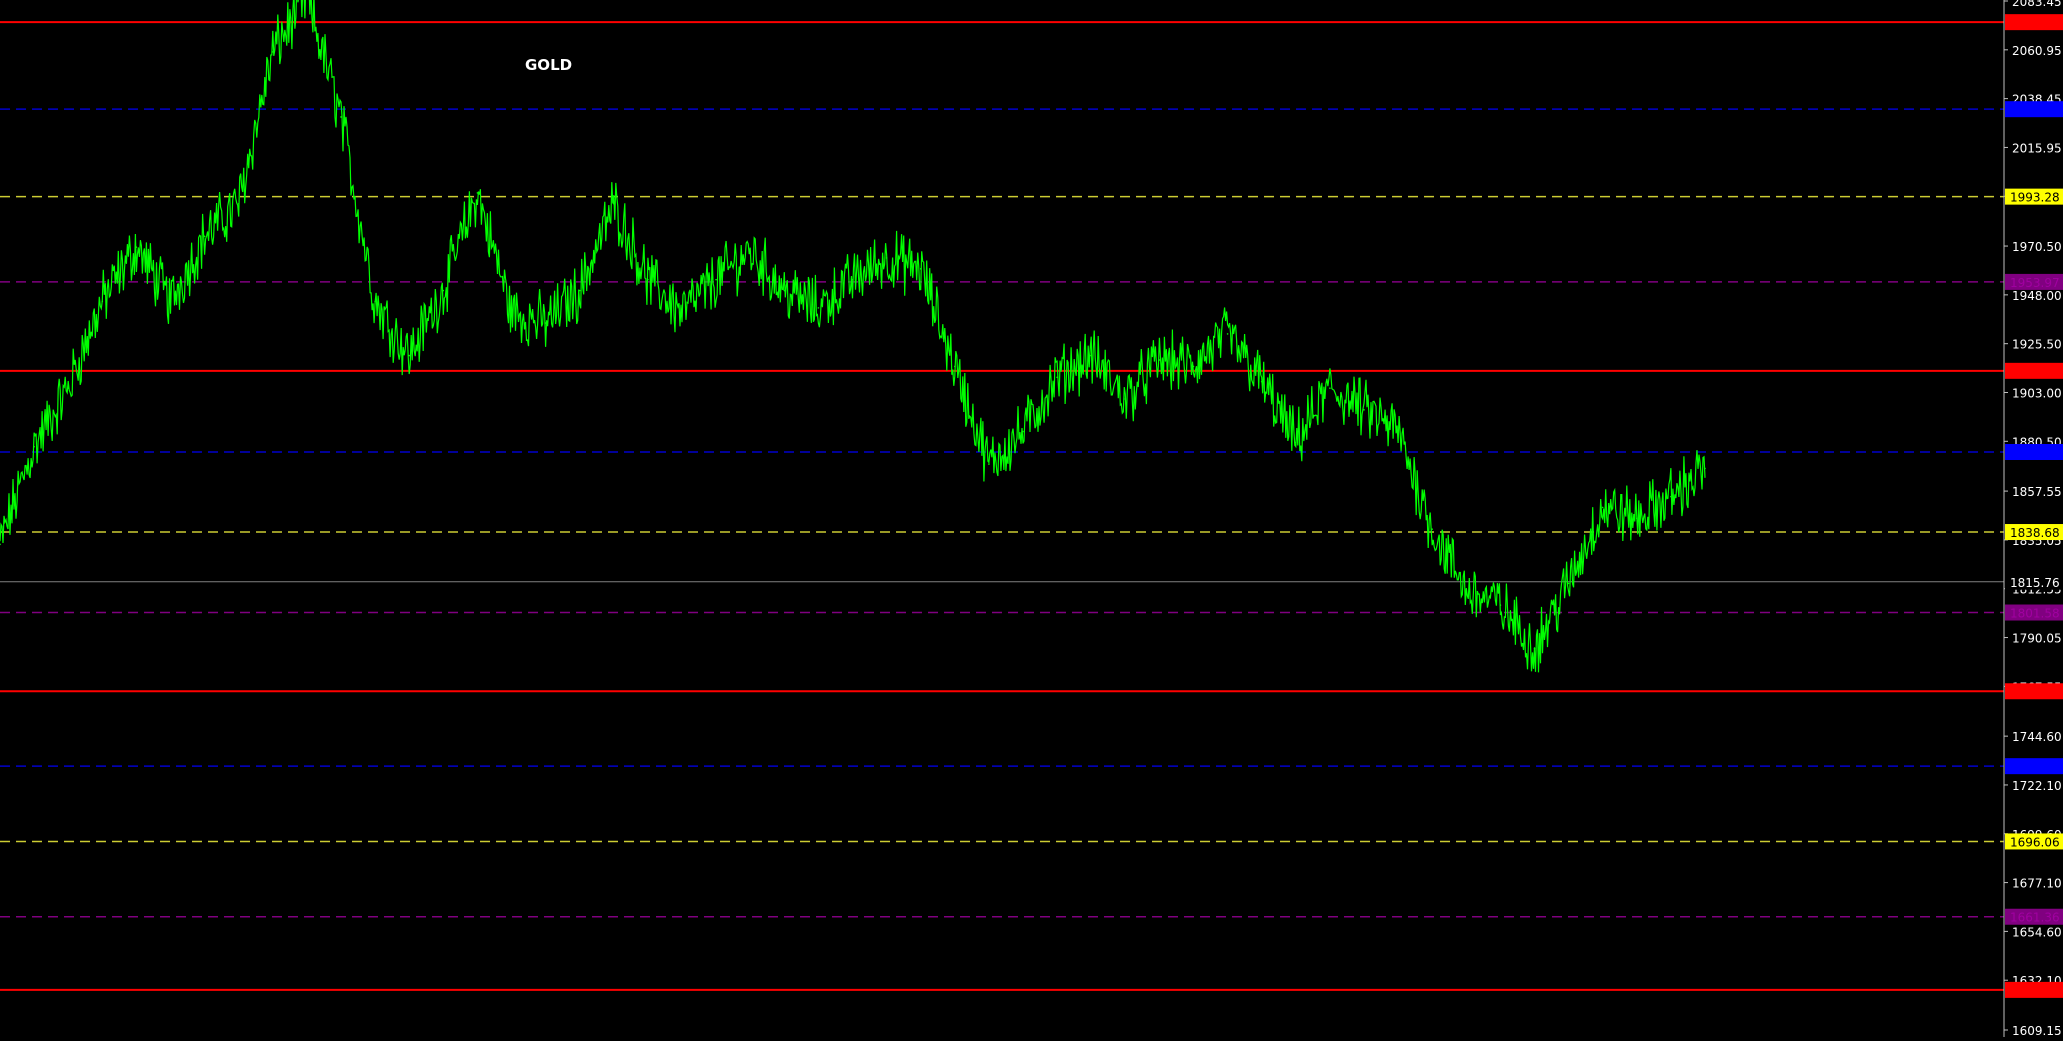 This screenshot has height=1041, width=2063. Describe the element at coordinates (2035, 918) in the screenshot. I see `level-tag-label: 1661.36` at that location.